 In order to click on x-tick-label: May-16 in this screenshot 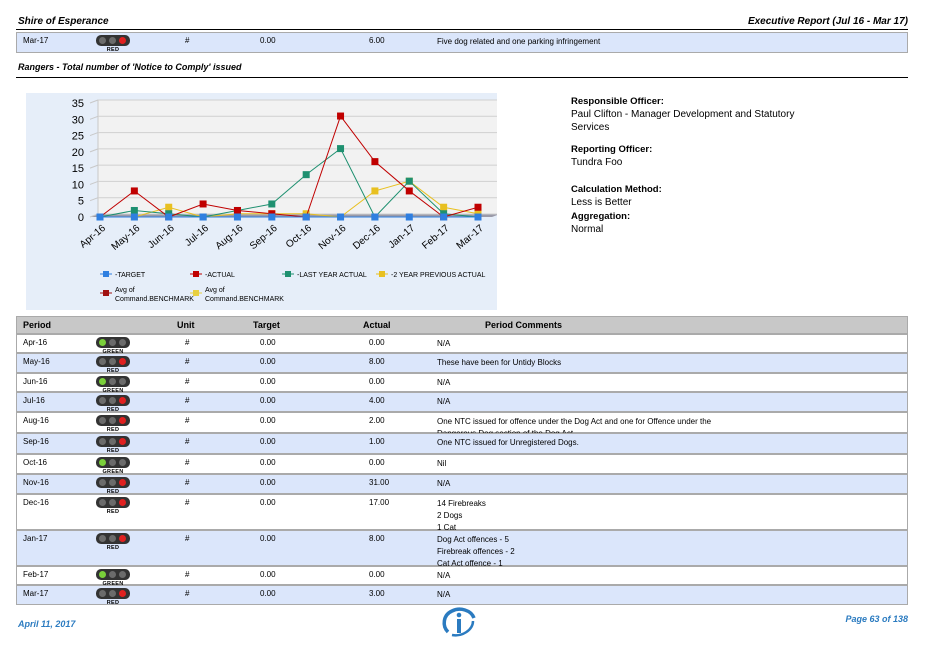, I will do `click(126, 238)`.